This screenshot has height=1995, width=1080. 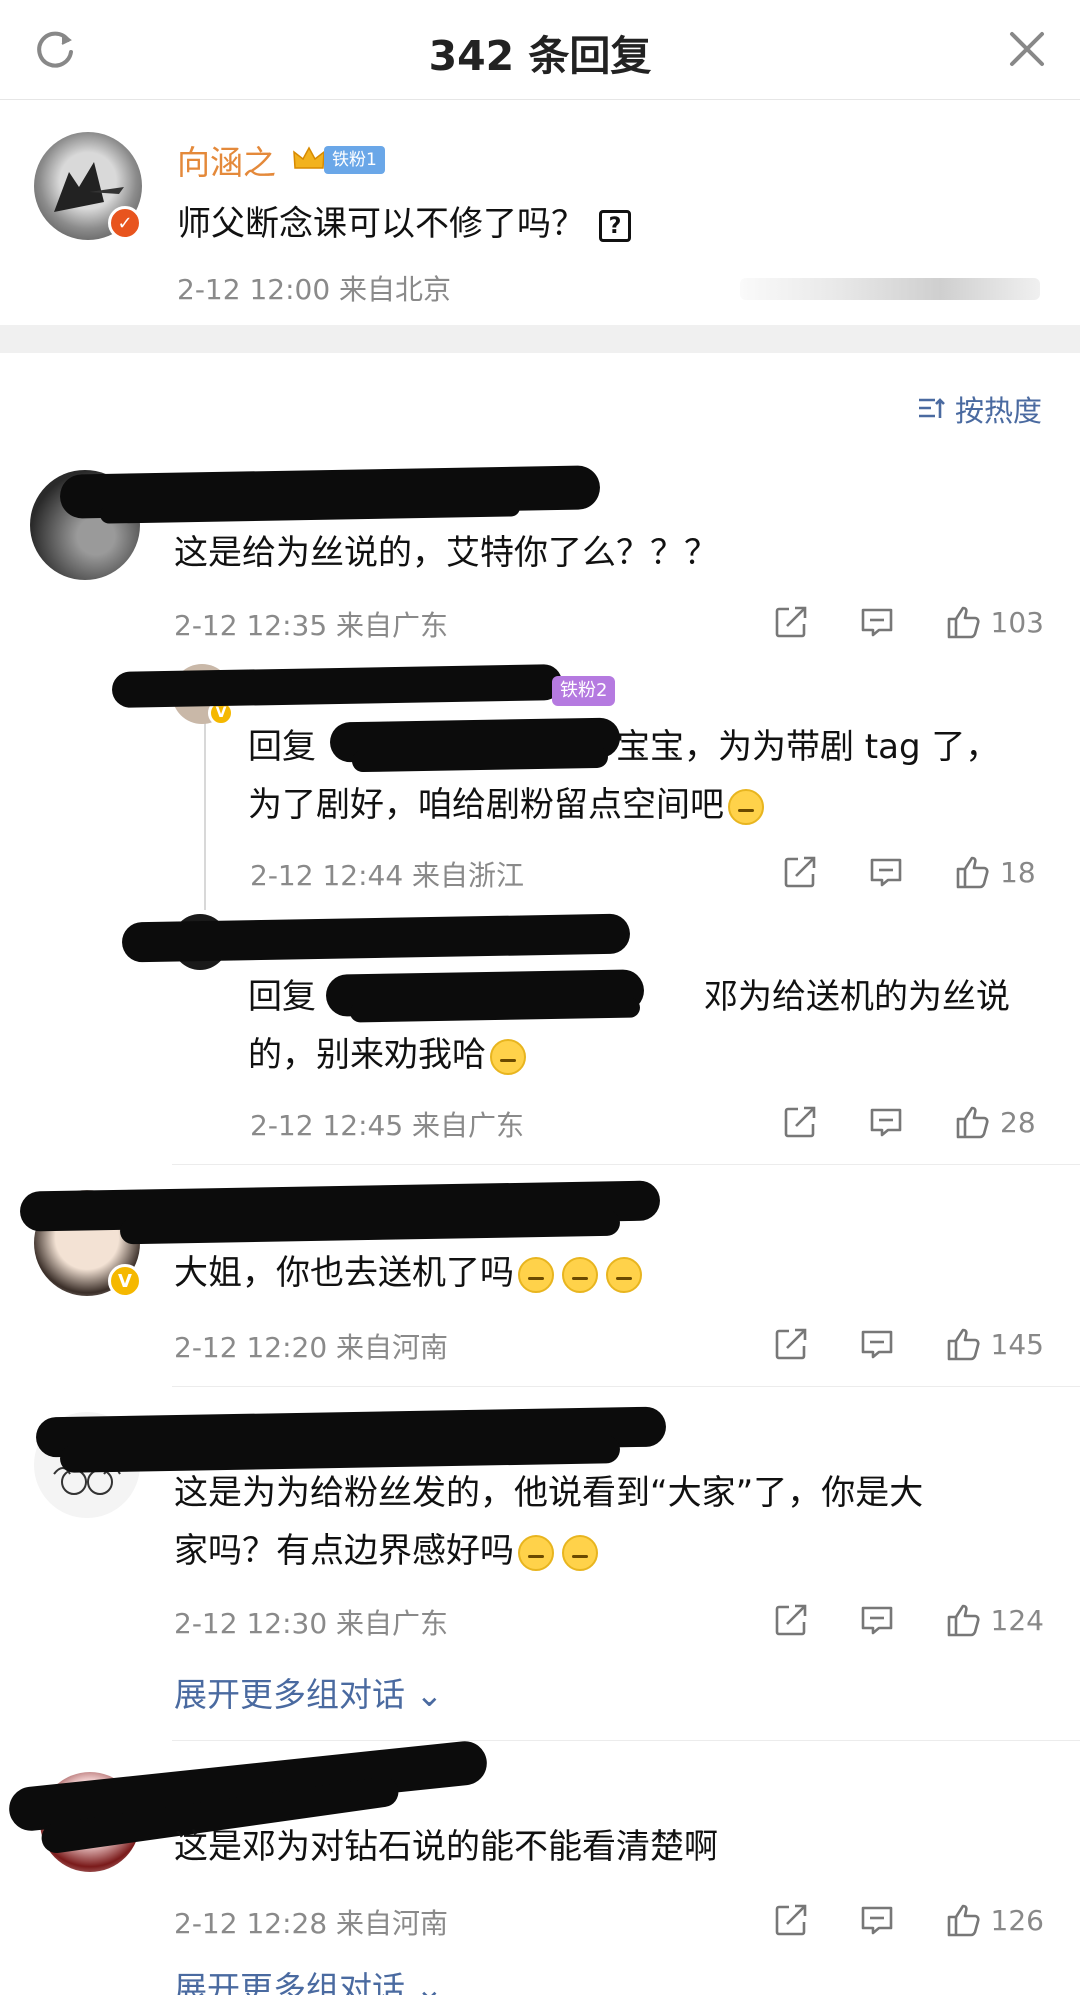 I want to click on comment-text: 这是给为丝说的，艾特你了么？？？, so click(x=446, y=553).